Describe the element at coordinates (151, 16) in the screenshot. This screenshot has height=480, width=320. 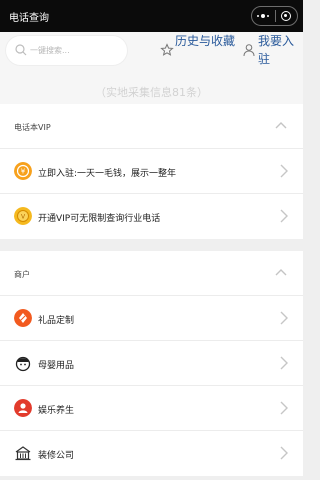
I see `navigation-bar: 电话查询` at that location.